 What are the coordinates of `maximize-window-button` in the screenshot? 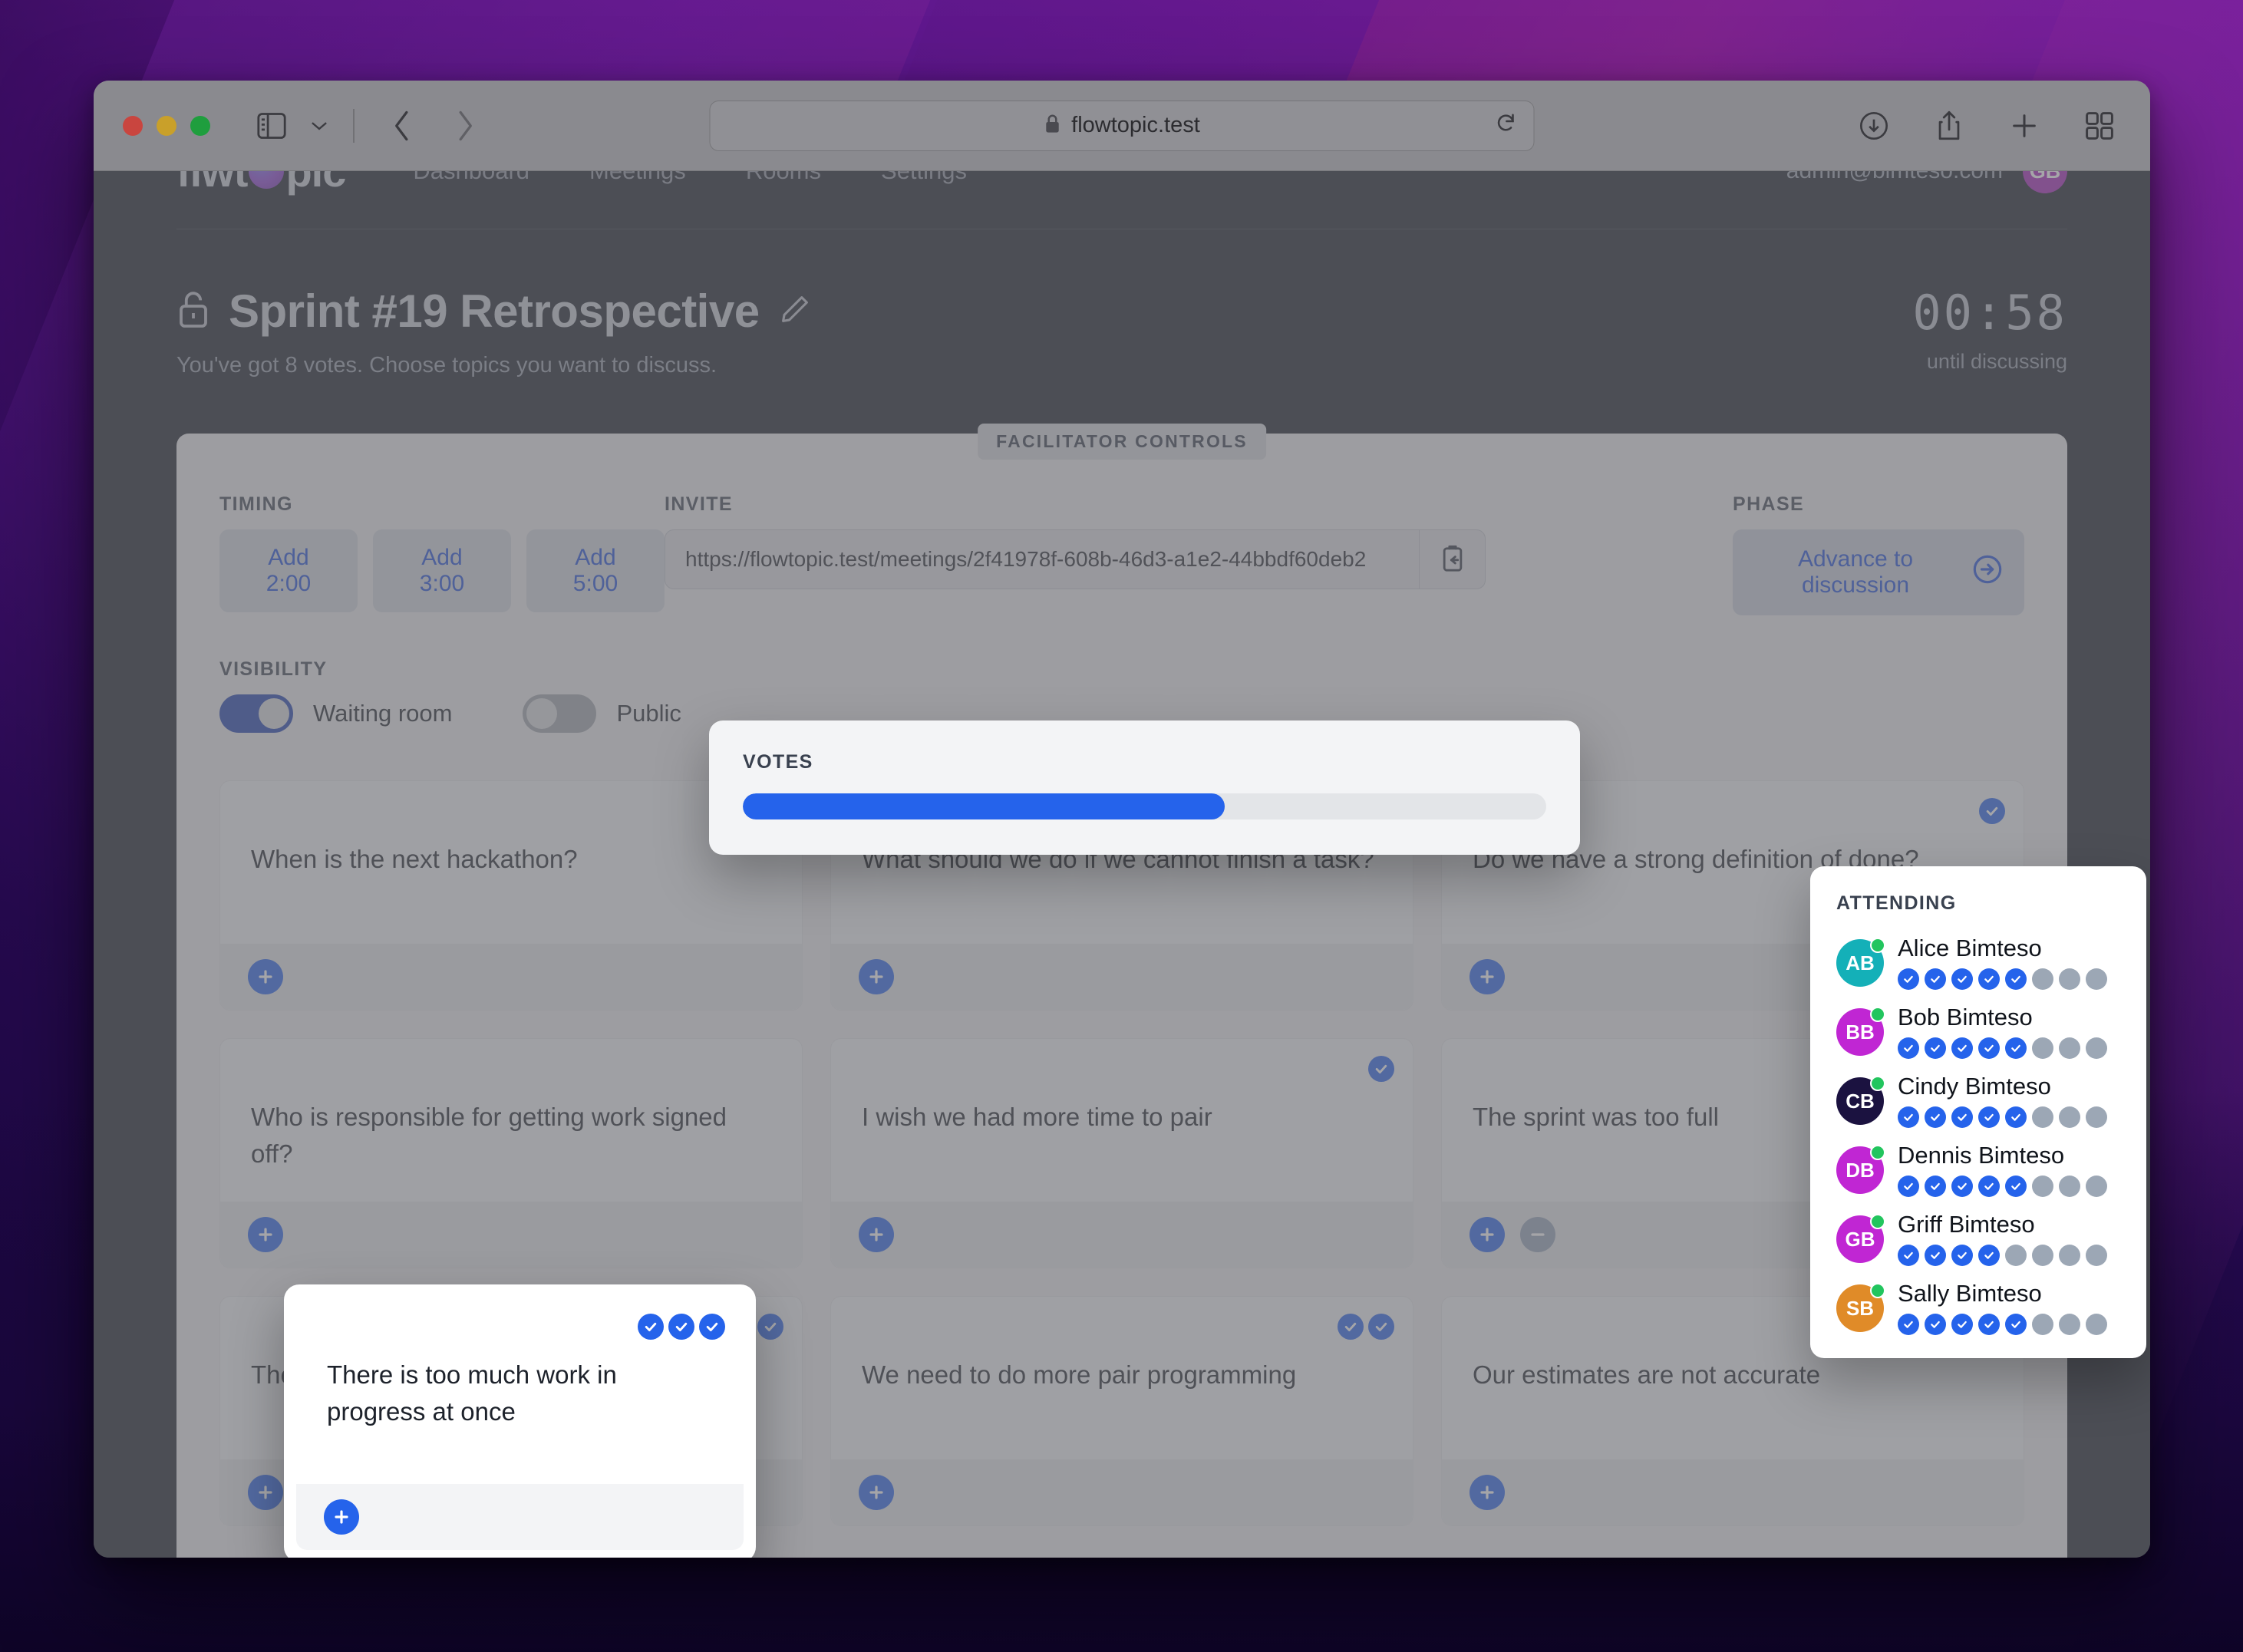 It's located at (200, 125).